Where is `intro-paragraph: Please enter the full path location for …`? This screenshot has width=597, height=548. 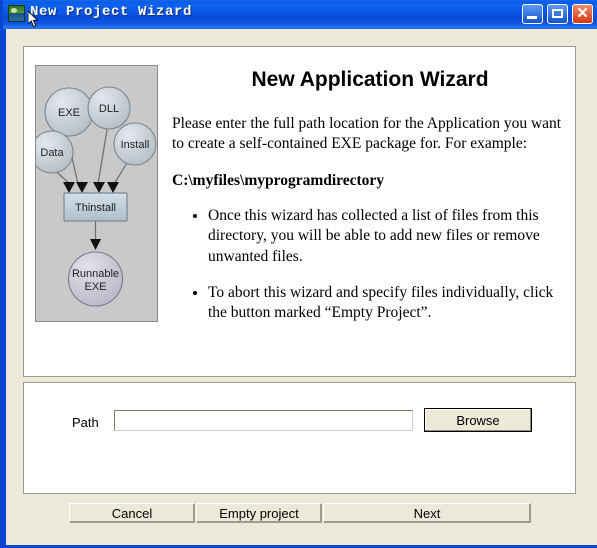 intro-paragraph: Please enter the full path location for … is located at coordinates (367, 134).